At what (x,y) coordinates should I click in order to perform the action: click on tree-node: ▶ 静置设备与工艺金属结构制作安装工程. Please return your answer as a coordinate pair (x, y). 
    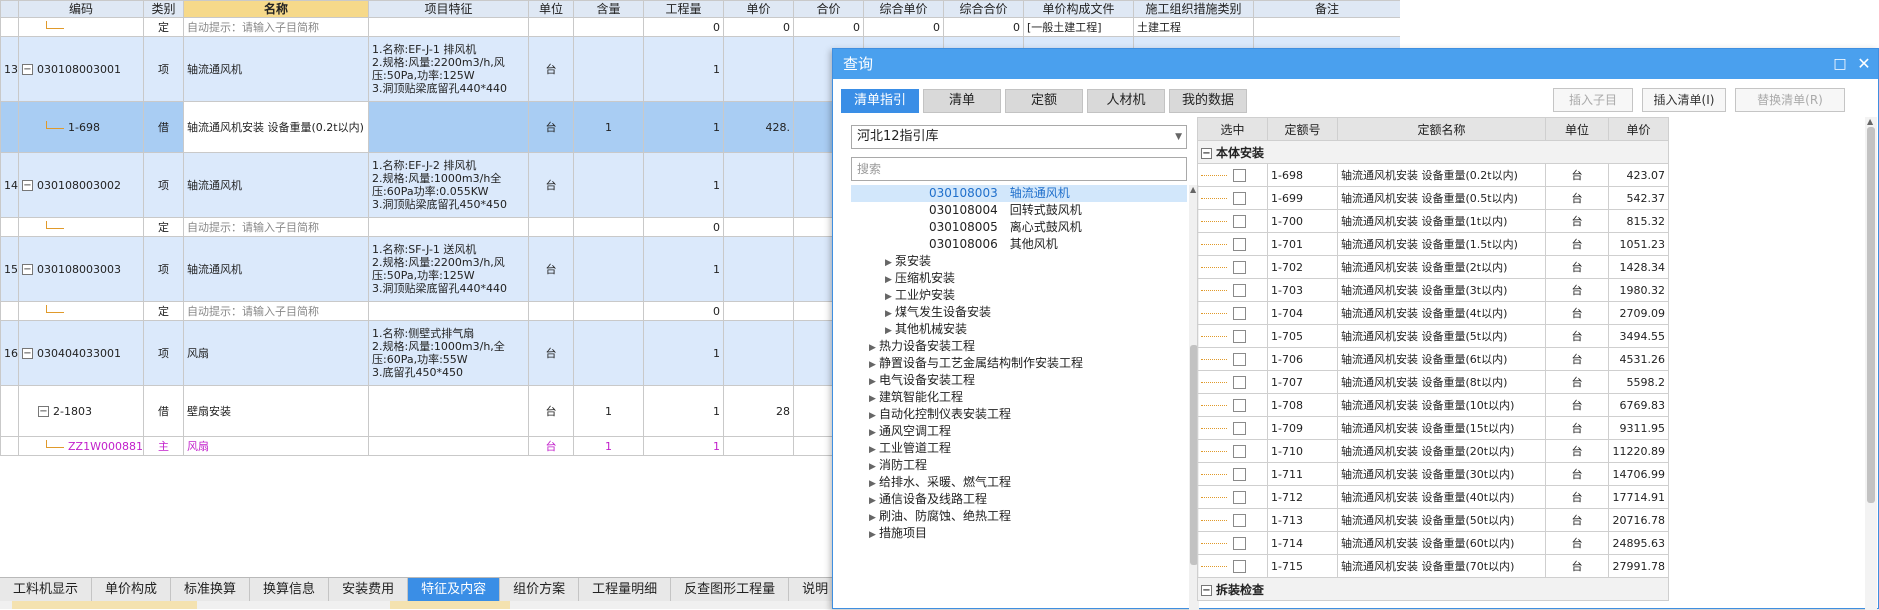
    Looking at the image, I should click on (1019, 363).